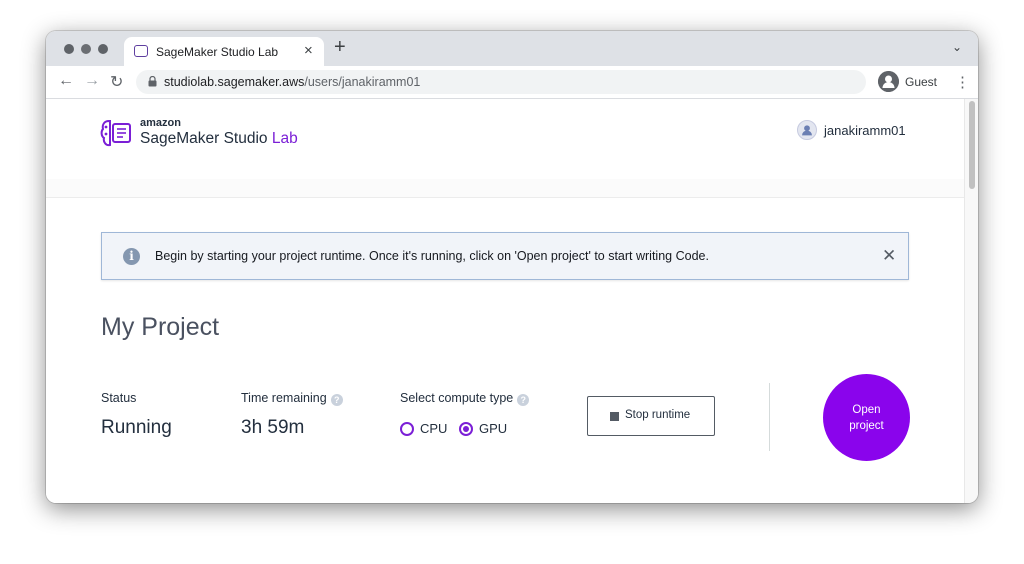 The image size is (1024, 564). What do you see at coordinates (206, 138) in the screenshot?
I see `logo-name-main: SageMaker Studio` at bounding box center [206, 138].